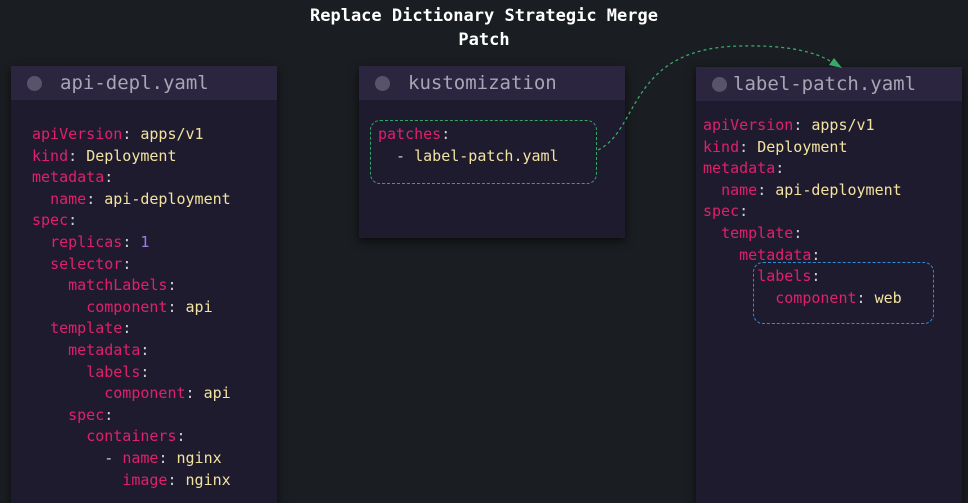 Image resolution: width=968 pixels, height=503 pixels. Describe the element at coordinates (835, 63) in the screenshot. I see `arrow-head-icon` at that location.